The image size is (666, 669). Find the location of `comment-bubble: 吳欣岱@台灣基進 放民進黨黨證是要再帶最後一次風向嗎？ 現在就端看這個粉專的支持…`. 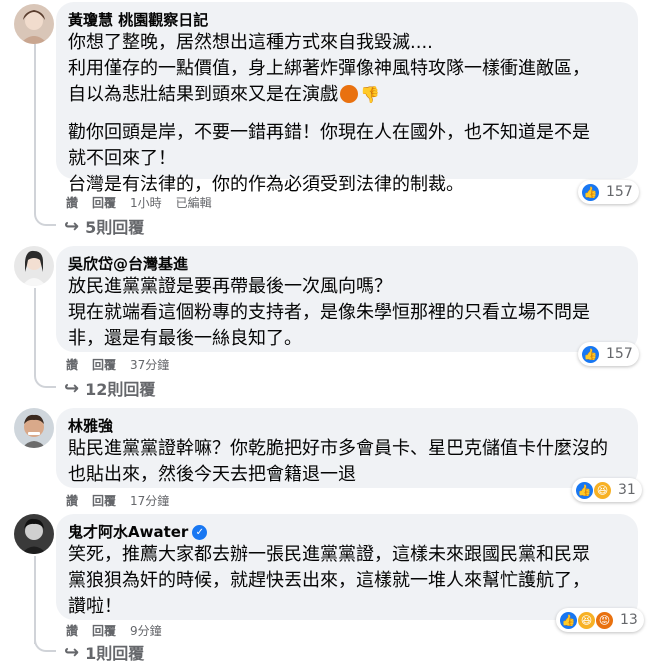

comment-bubble: 吳欣岱@台灣基進 放民進黨黨證是要再帶最後一次風向嗎？ 現在就端看這個粉專的支持… is located at coordinates (347, 299).